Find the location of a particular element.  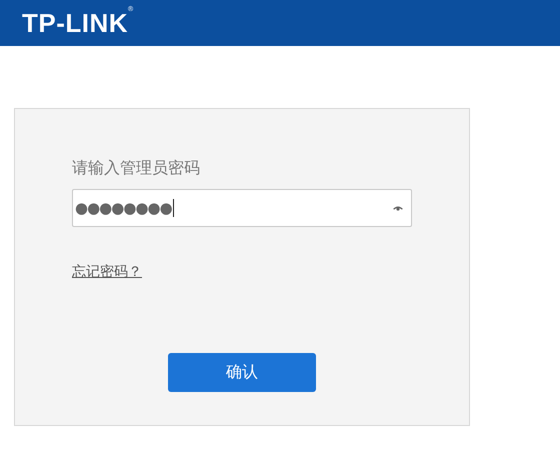

eye-icon is located at coordinates (398, 208).